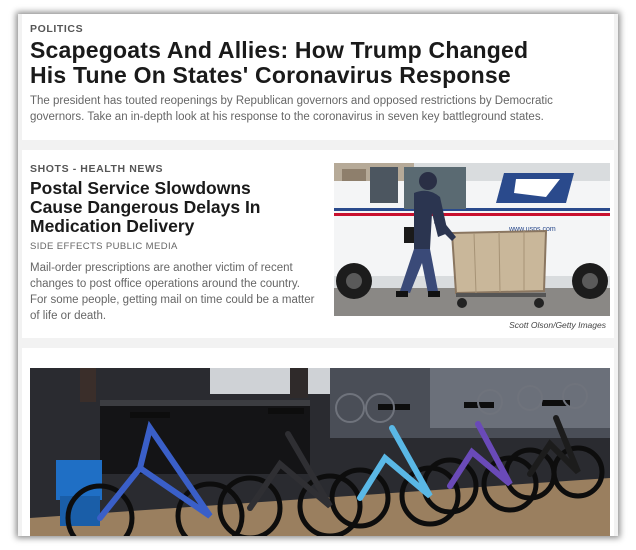 The width and height of the screenshot is (636, 550). I want to click on headline-line: Cause Dangerous Delays In, so click(175, 207).